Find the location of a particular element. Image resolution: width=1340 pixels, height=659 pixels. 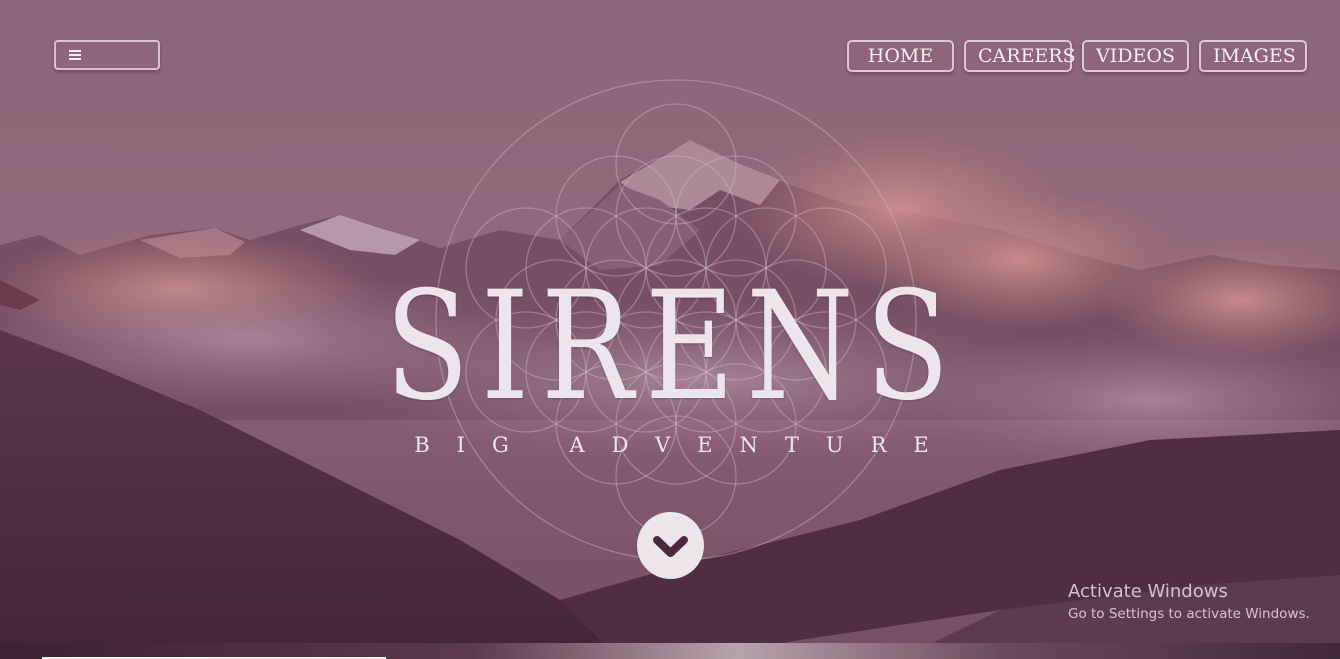

scroll-down-button is located at coordinates (670, 545).